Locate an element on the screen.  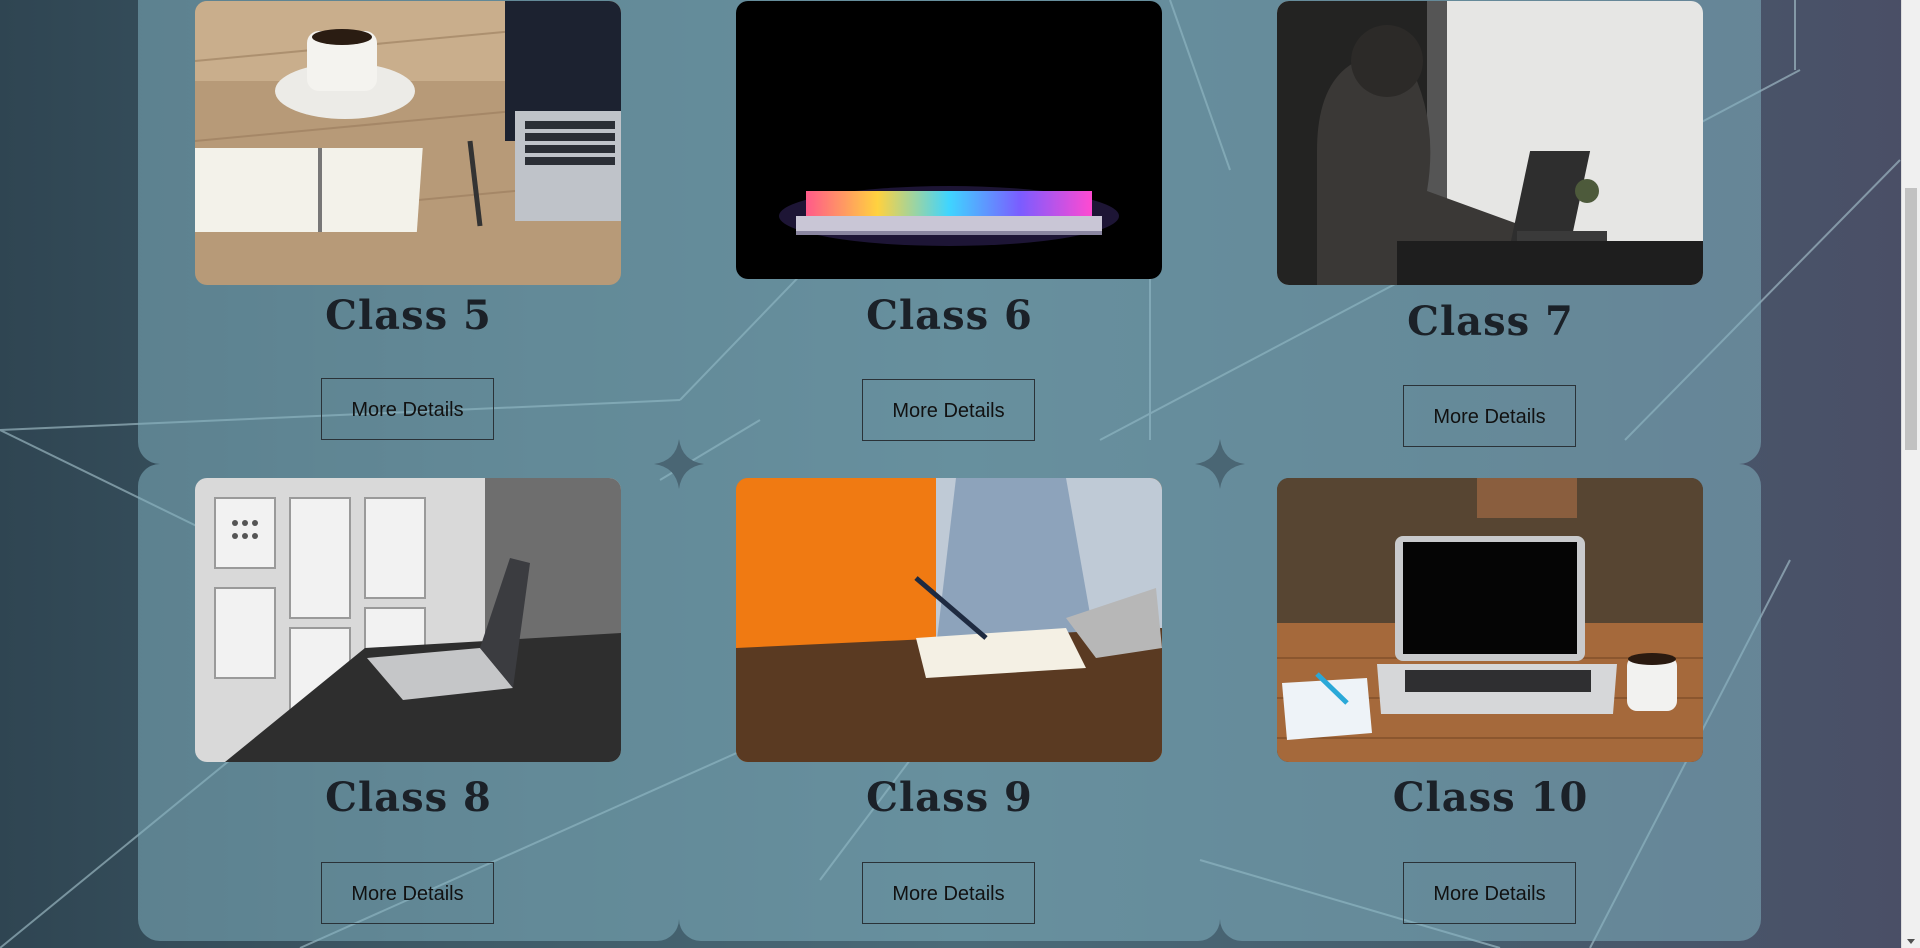
class-card-5: Class 5 More Details is located at coordinates (408, 232).